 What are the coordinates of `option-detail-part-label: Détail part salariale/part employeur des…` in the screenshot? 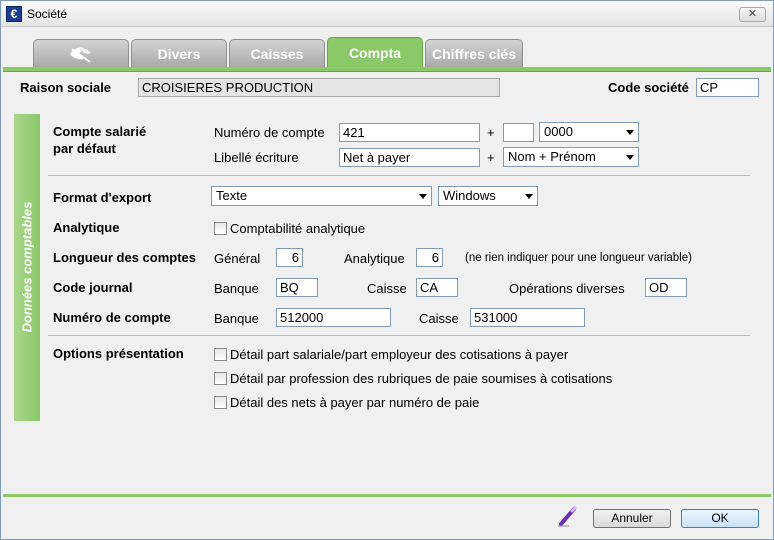 It's located at (399, 354).